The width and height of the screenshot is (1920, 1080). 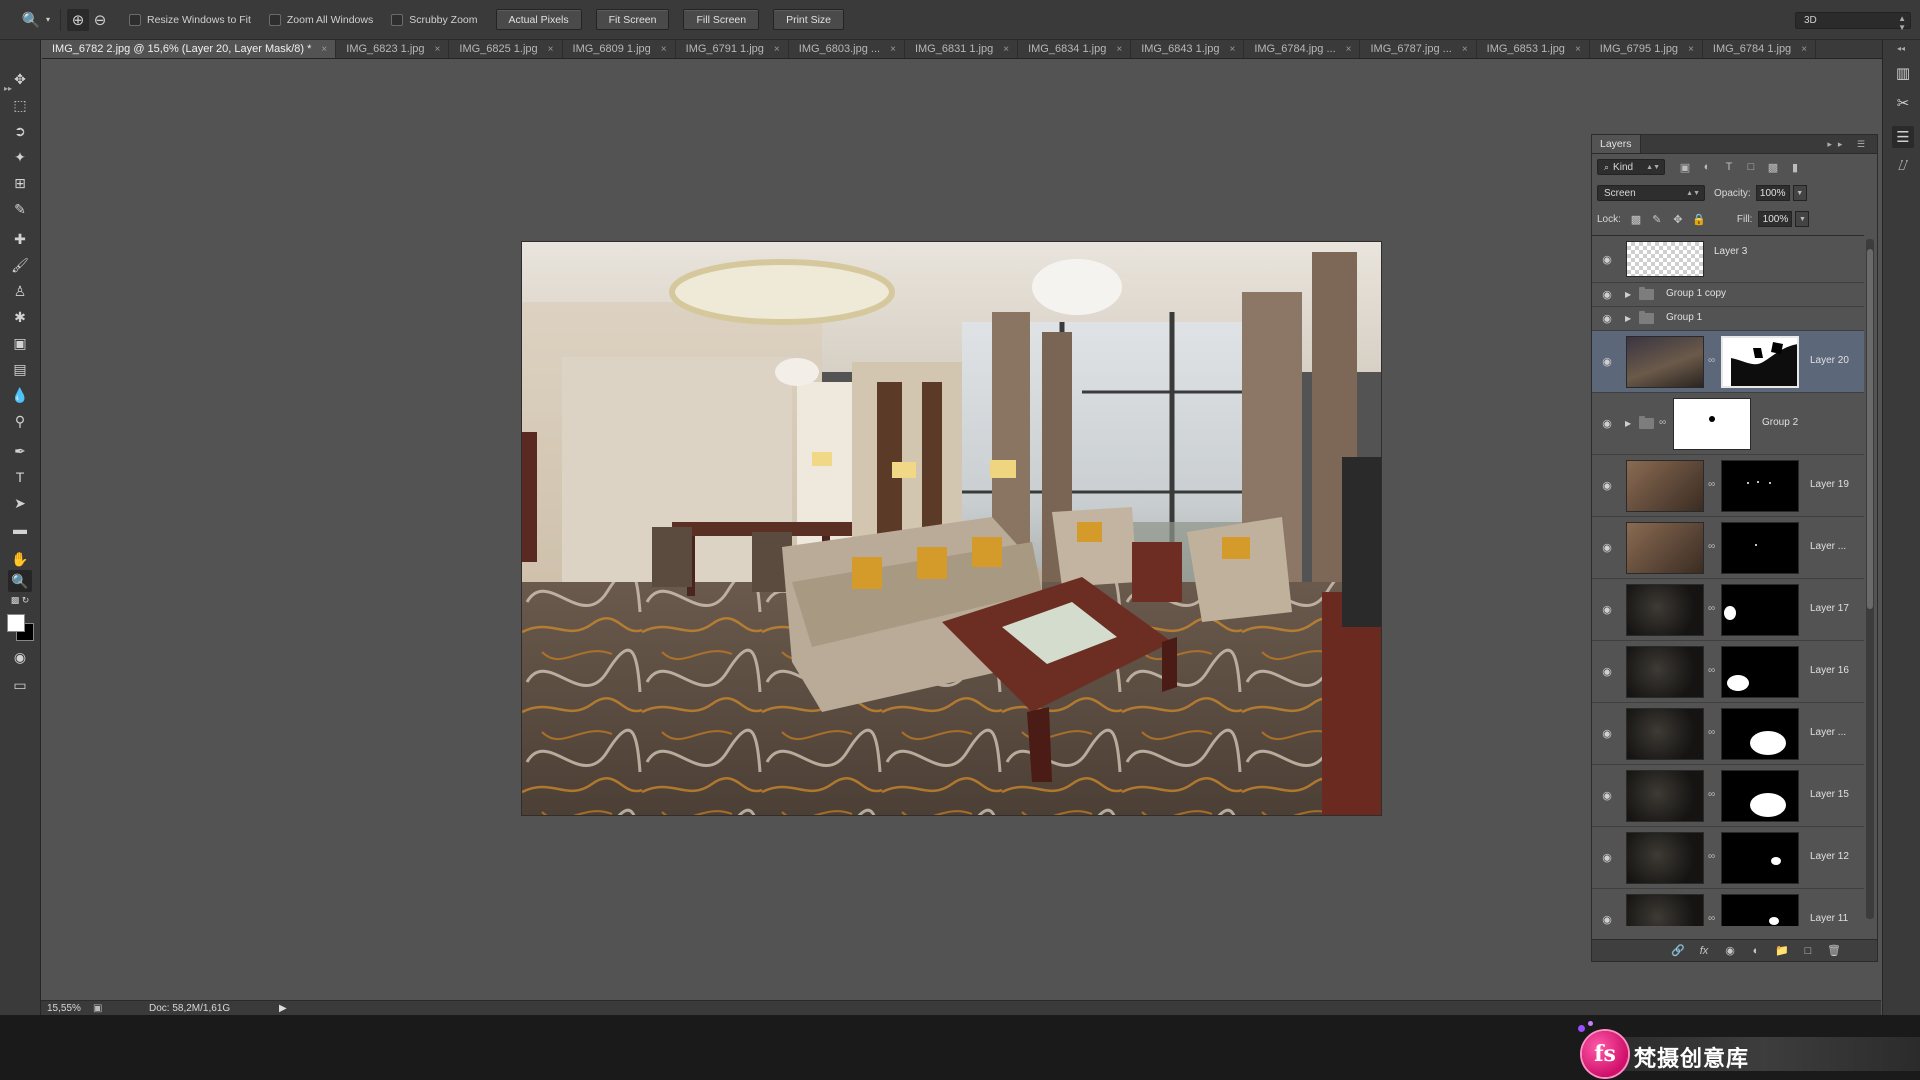 I want to click on fill-slider-arrow-icon: ▼, so click(x=1802, y=219).